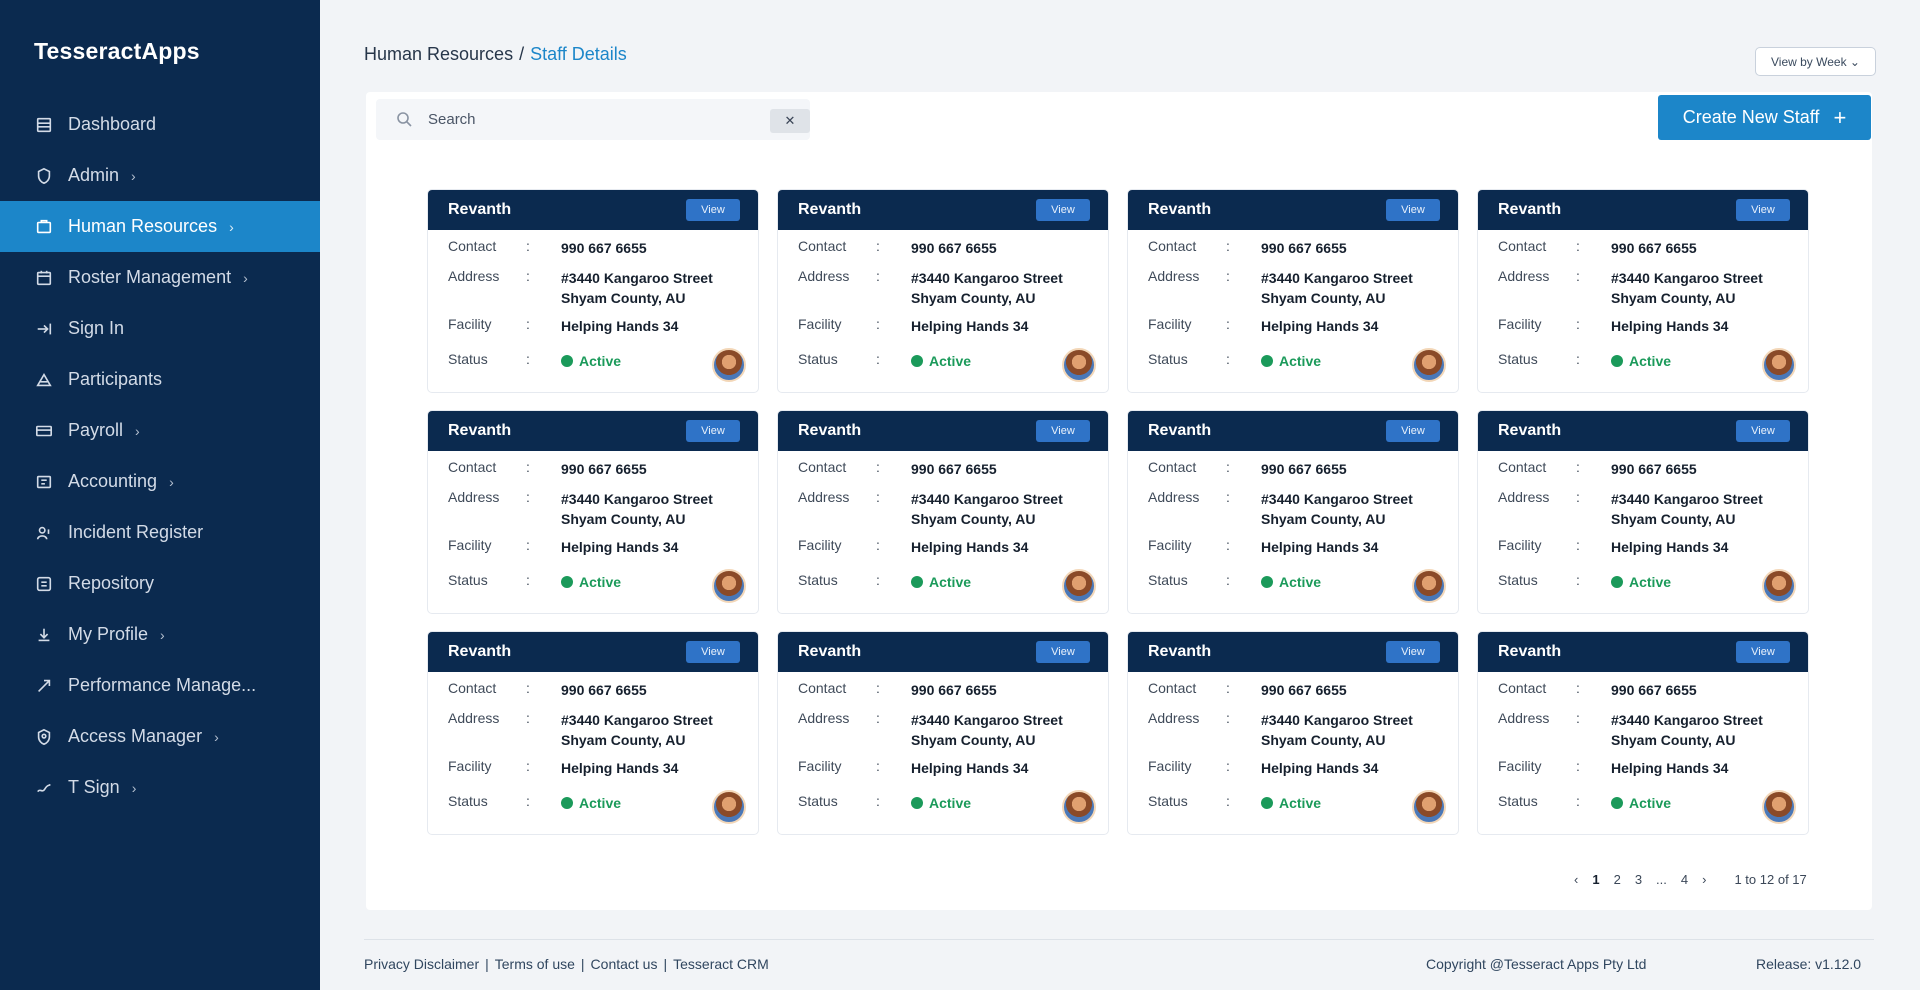  Describe the element at coordinates (160, 175) in the screenshot. I see `sidebar-item-admin: Admin ›` at that location.